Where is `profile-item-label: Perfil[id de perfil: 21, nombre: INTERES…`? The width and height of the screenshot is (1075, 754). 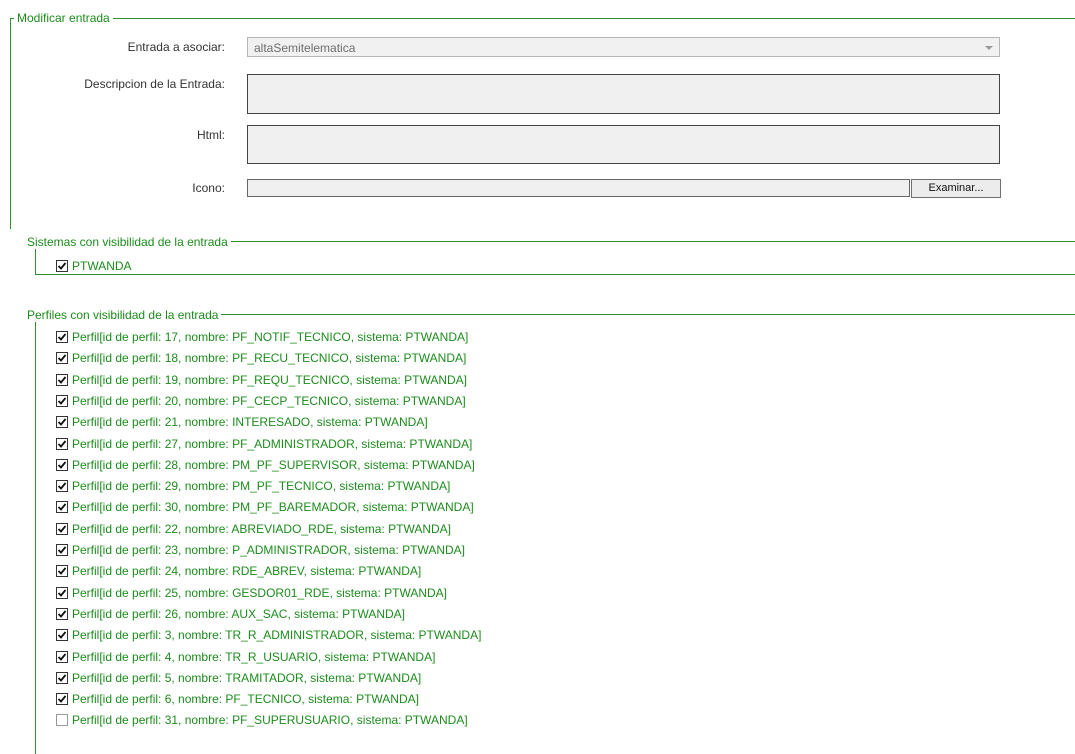
profile-item-label: Perfil[id de perfil: 21, nombre: INTERES… is located at coordinates (250, 422).